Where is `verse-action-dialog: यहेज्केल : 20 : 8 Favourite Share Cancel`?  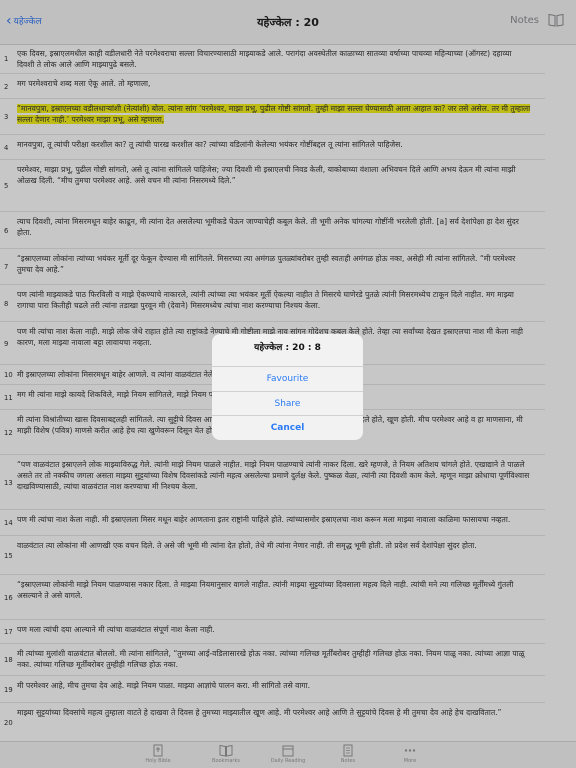
verse-action-dialog: यहेज्केल : 20 : 8 Favourite Share Cancel is located at coordinates (287, 387).